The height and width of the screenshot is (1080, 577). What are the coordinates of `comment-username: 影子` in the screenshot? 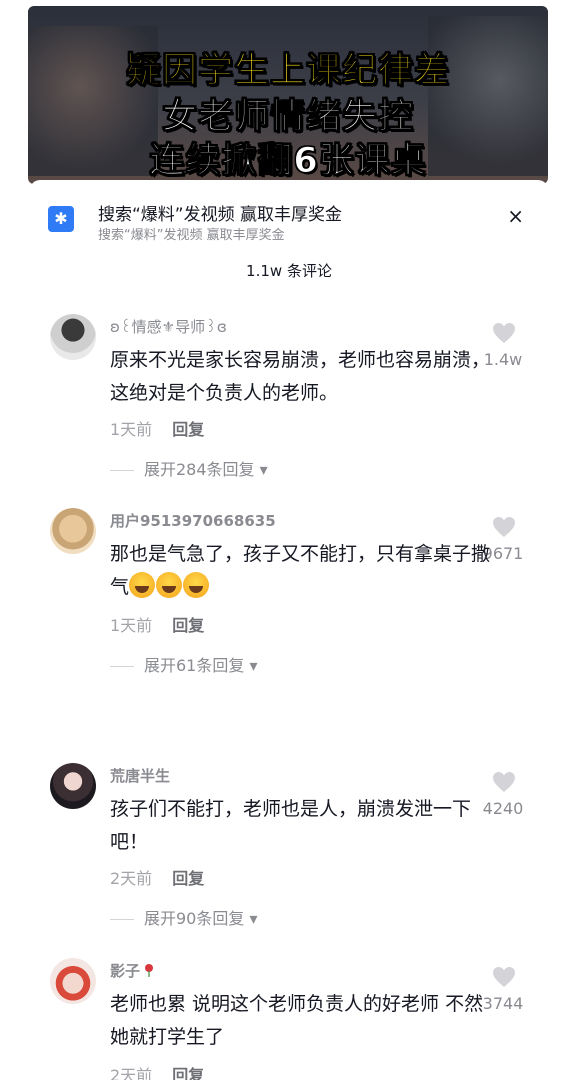 It's located at (133, 970).